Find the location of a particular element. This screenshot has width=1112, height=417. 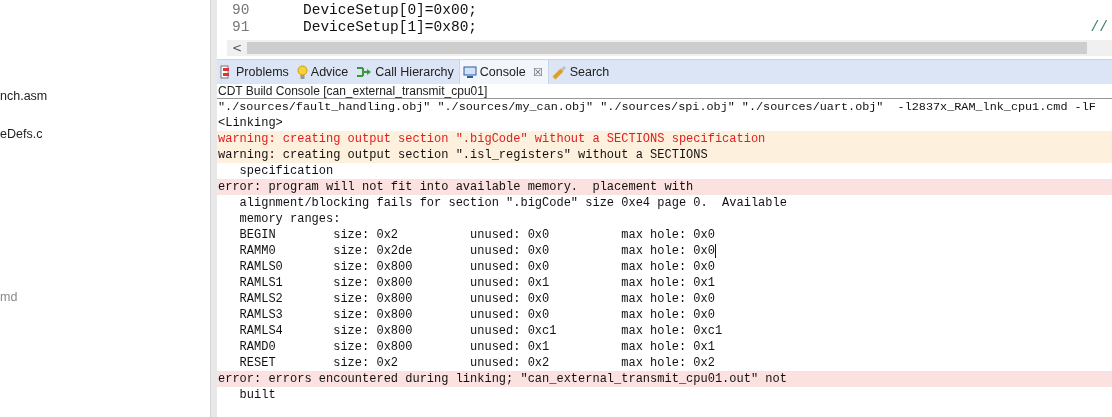

console-line: BEGIN size: 0x2 unused: 0x0 max hole: 0x0 is located at coordinates (477, 235).